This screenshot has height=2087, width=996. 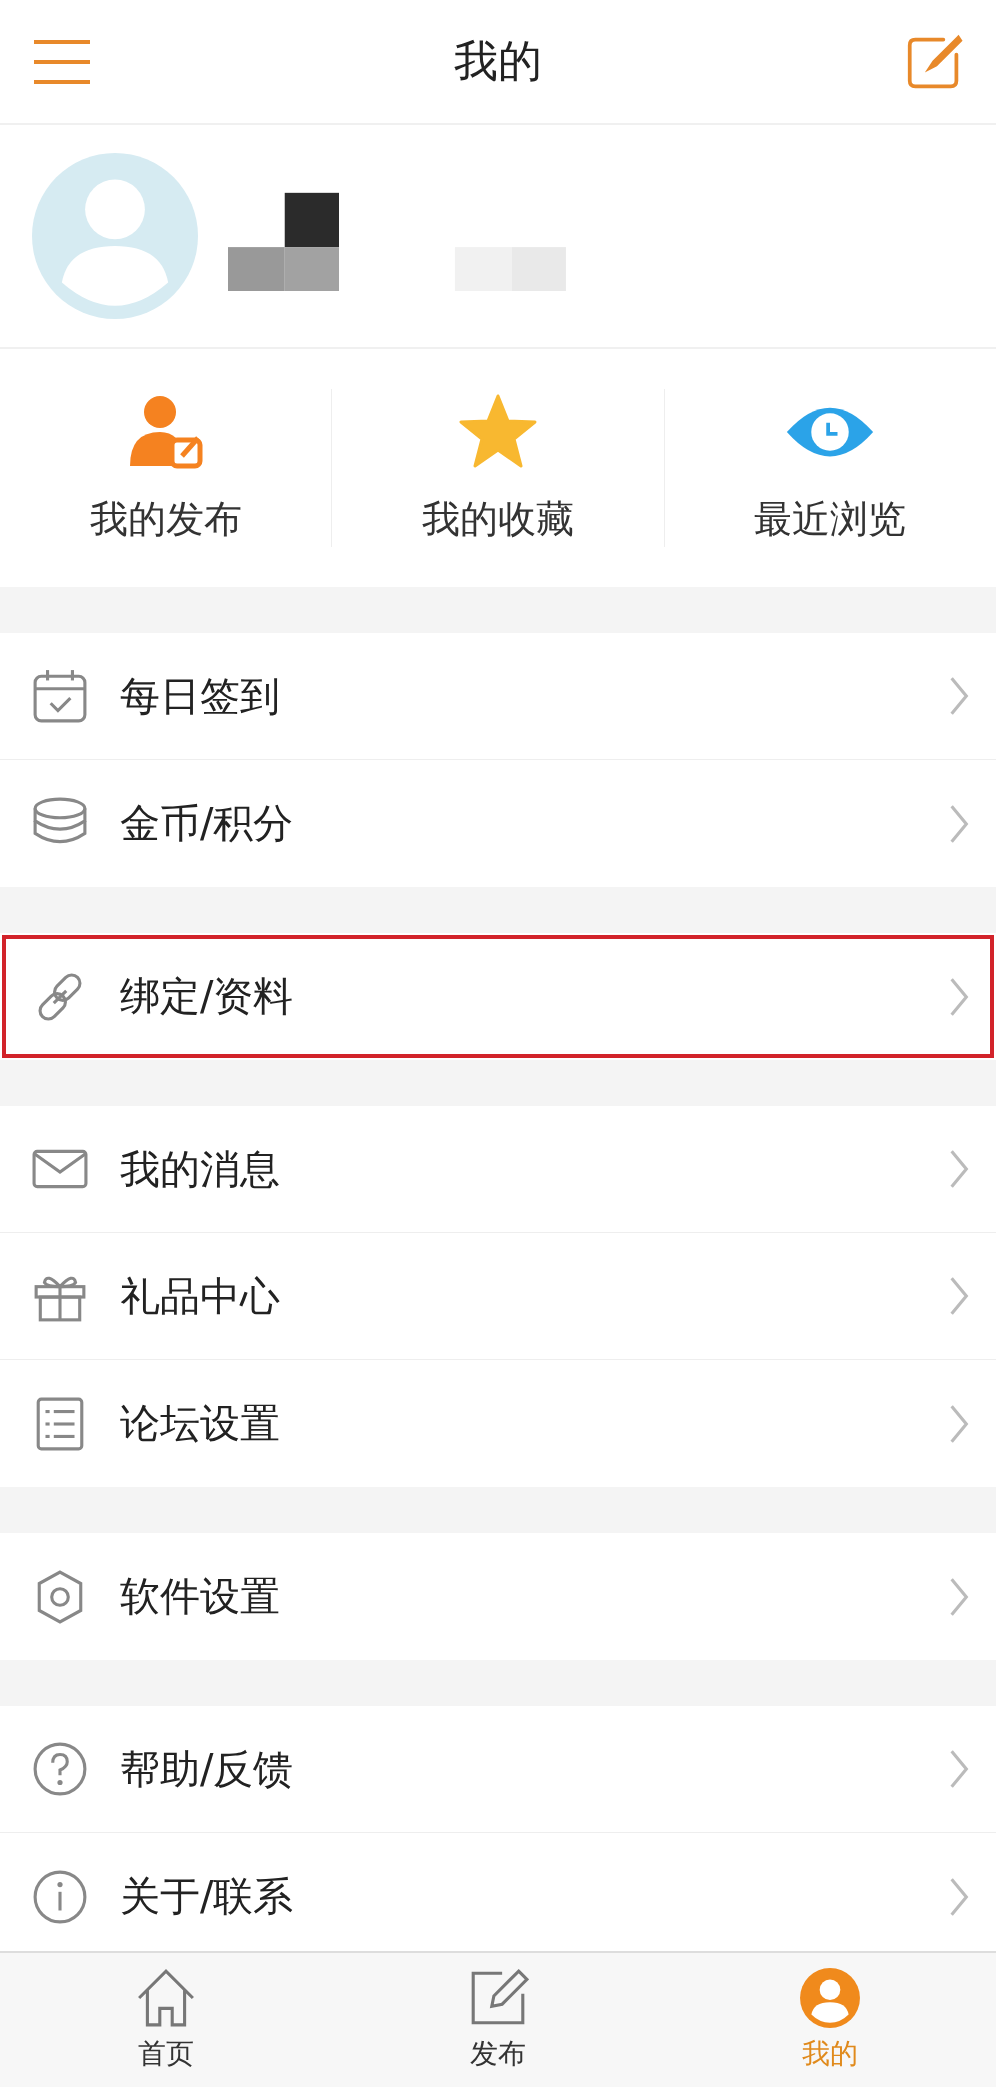 What do you see at coordinates (166, 1998) in the screenshot?
I see `home-icon` at bounding box center [166, 1998].